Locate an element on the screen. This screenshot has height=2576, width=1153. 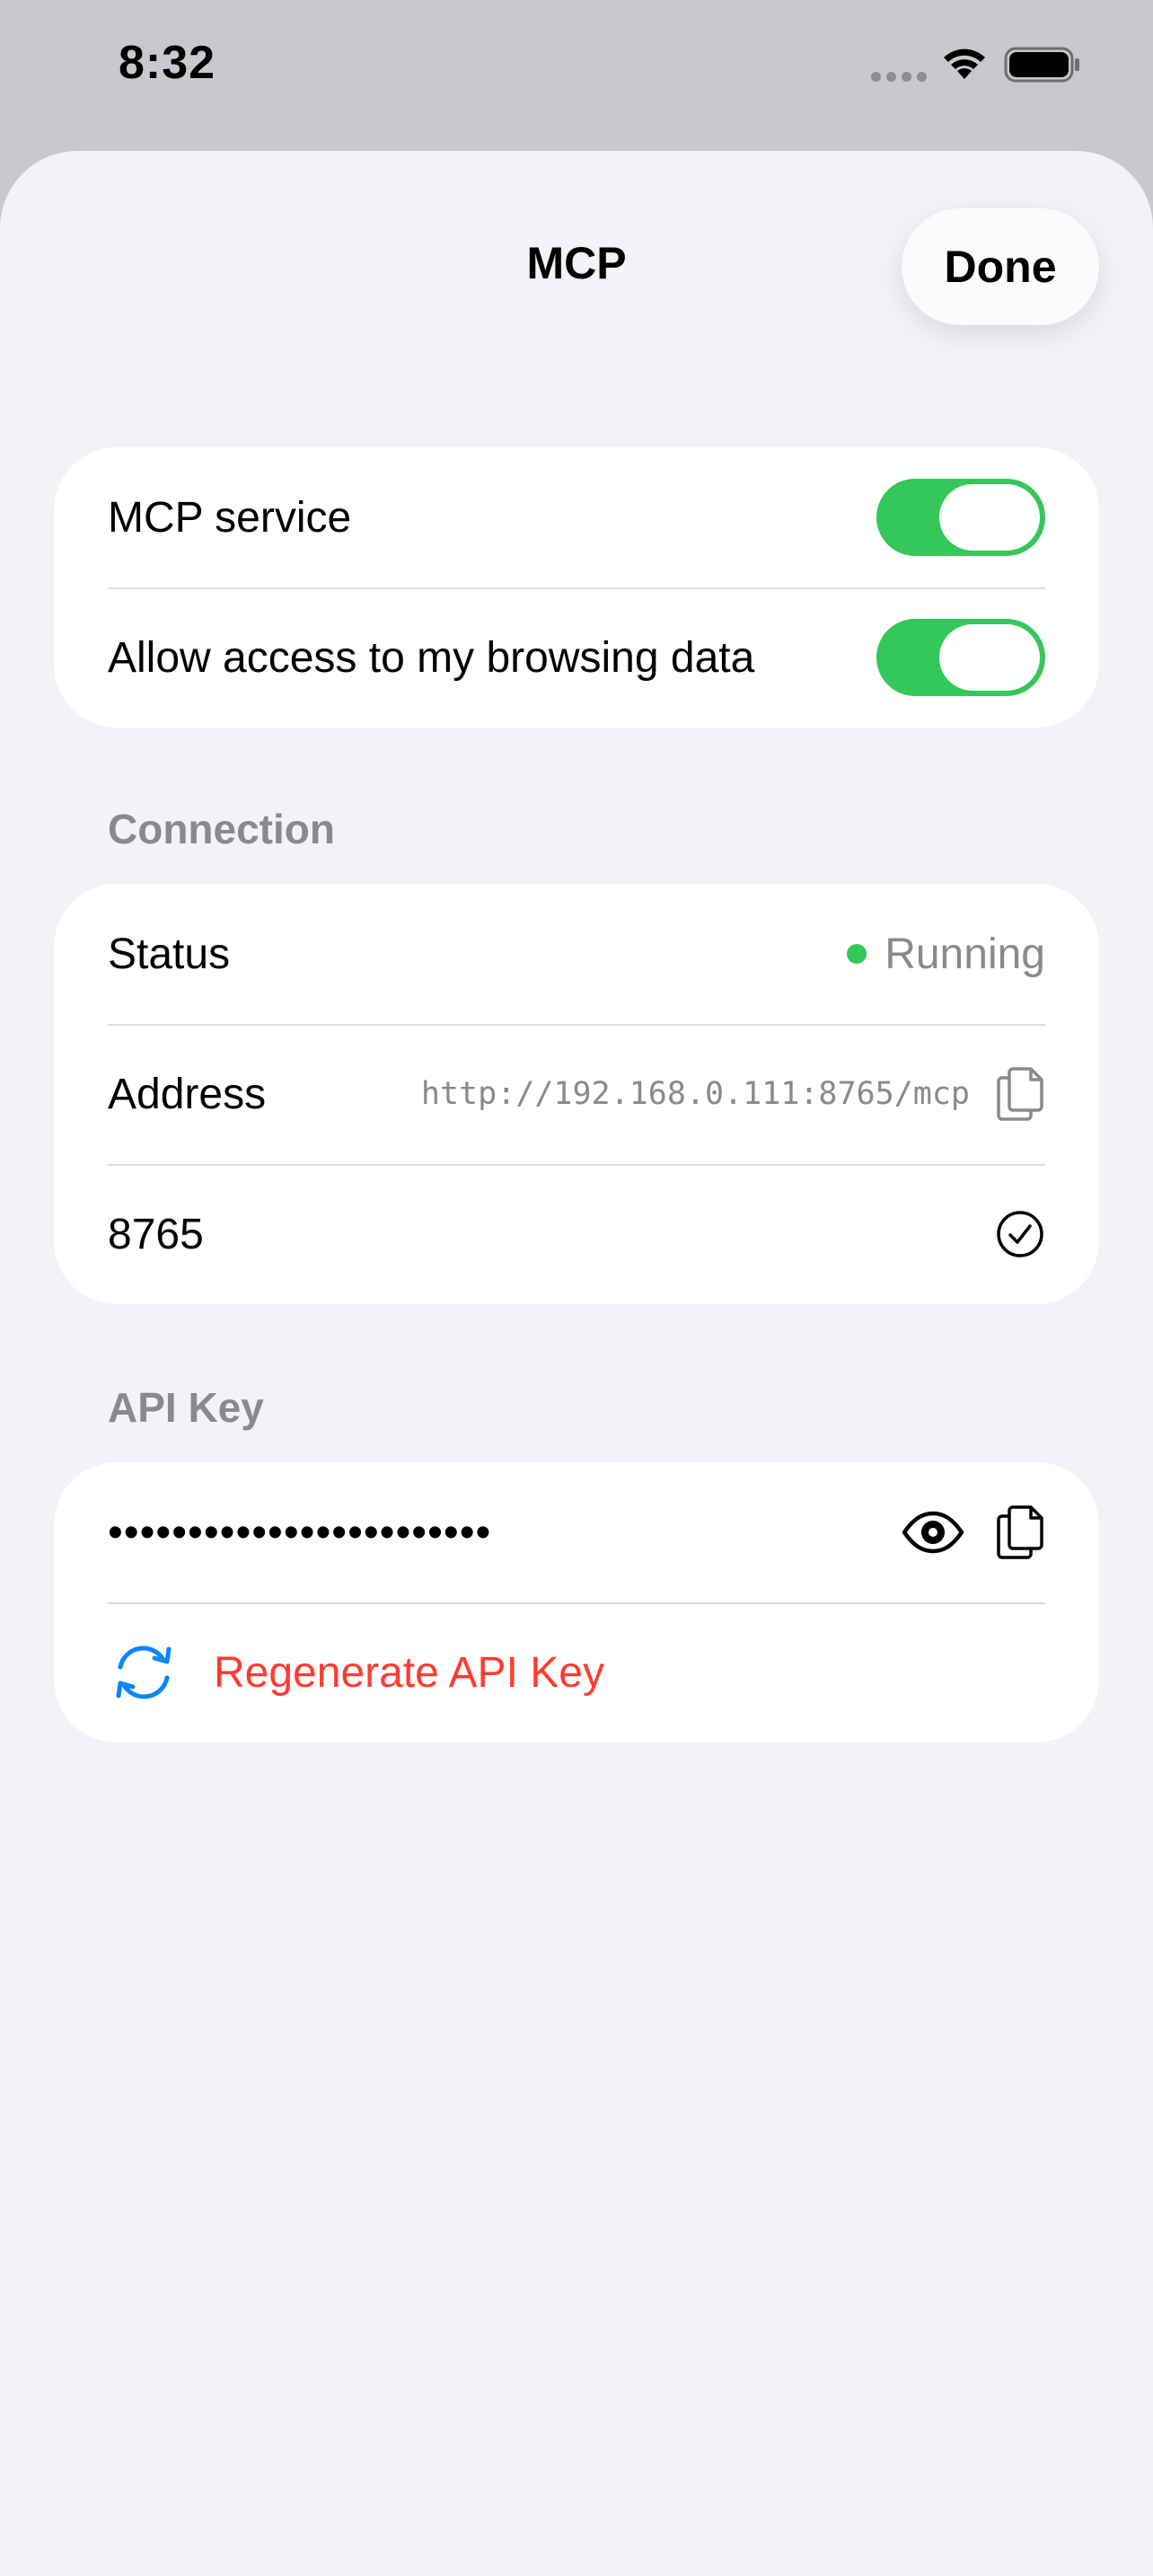
browsing-access-row: Allow access to my browsing data is located at coordinates (576, 657).